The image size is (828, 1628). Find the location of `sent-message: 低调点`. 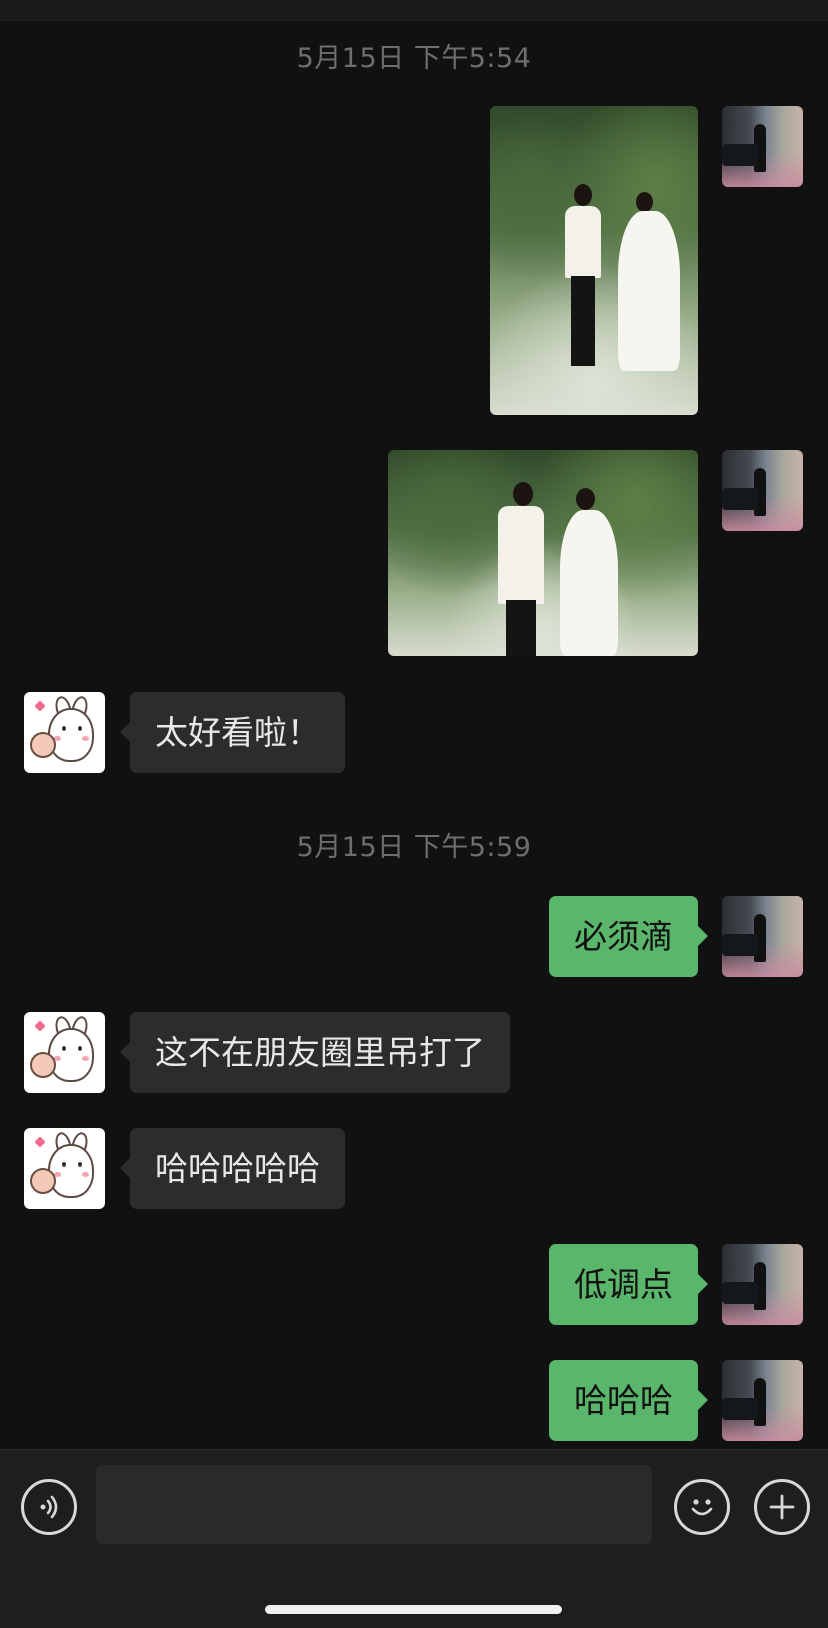

sent-message: 低调点 is located at coordinates (628, 1284).